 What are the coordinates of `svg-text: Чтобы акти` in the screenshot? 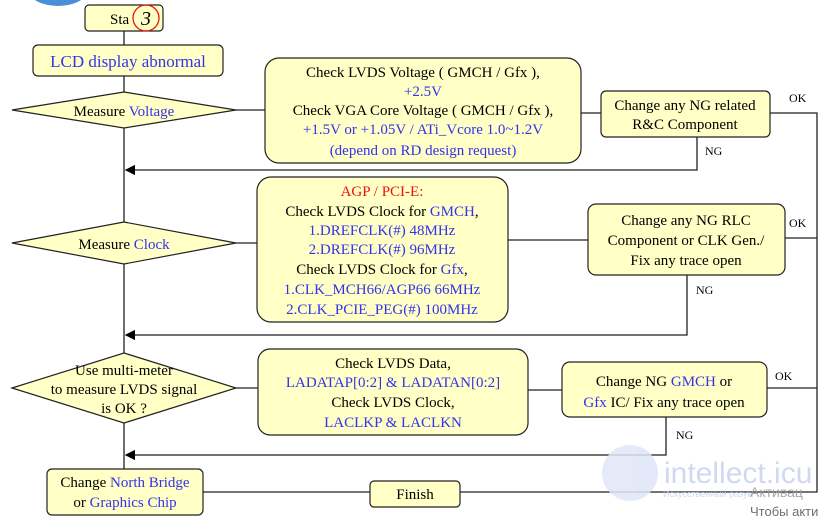 It's located at (784, 511).